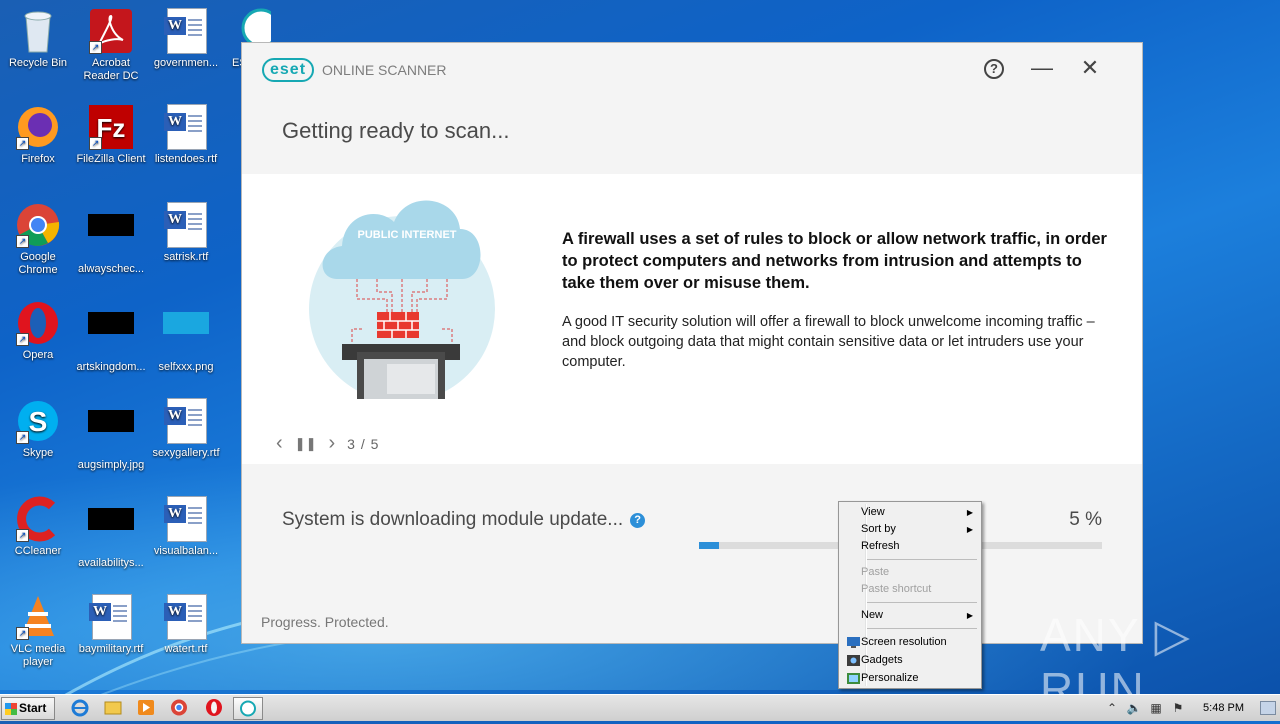 The width and height of the screenshot is (1280, 724). What do you see at coordinates (1190, 708) in the screenshot?
I see `system-tray: ⌃ 🔈 ▦ ⚑ 5:48 PM` at bounding box center [1190, 708].